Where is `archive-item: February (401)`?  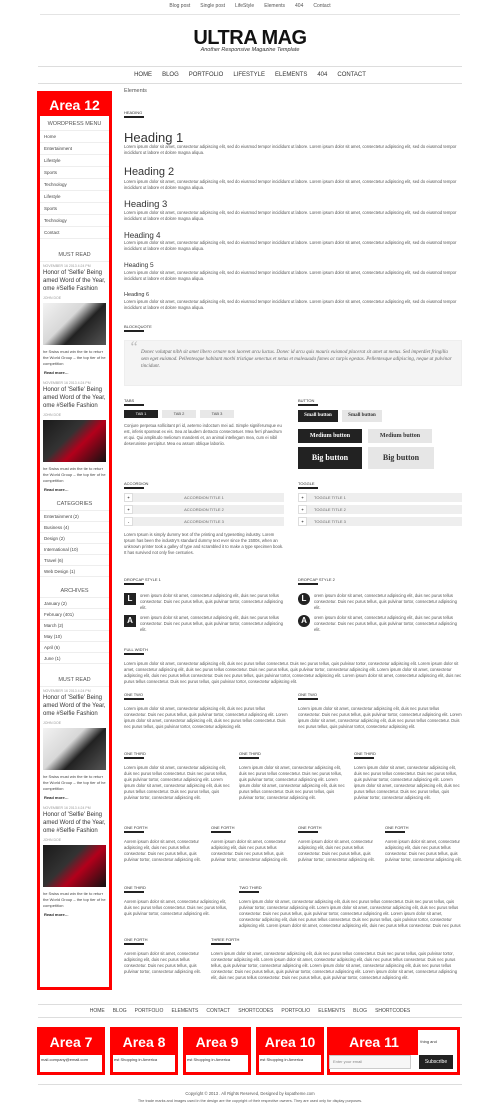
archive-item: February (401) is located at coordinates (74, 614).